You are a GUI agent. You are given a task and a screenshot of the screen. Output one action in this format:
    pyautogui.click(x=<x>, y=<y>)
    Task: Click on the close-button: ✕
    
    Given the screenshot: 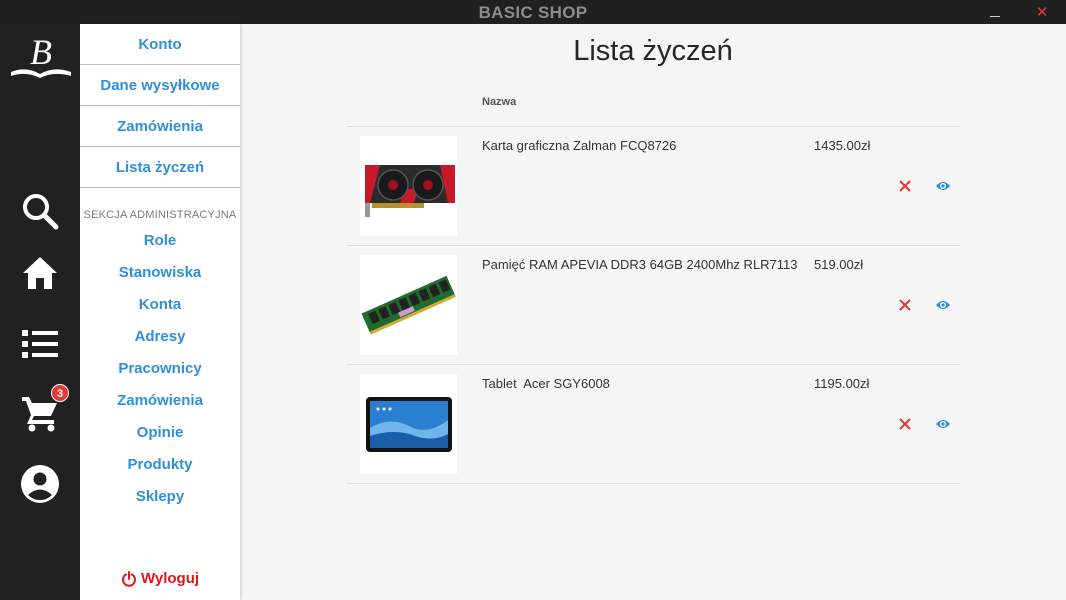 What is the action you would take?
    pyautogui.click(x=1042, y=12)
    